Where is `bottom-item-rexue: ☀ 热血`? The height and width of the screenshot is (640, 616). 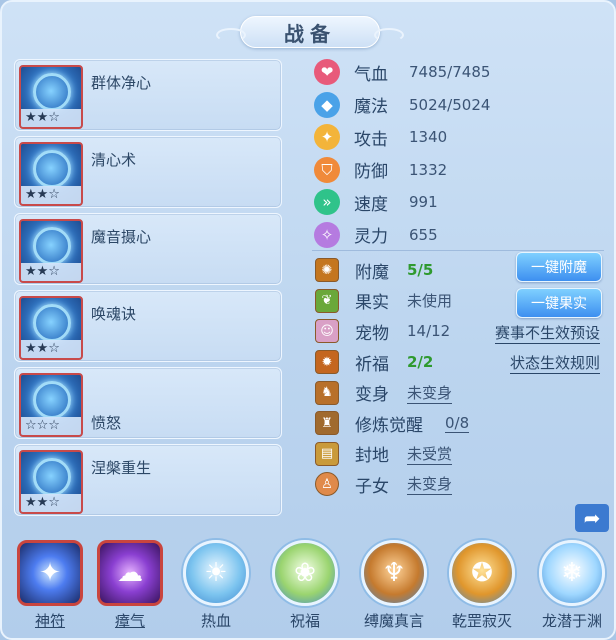 bottom-item-rexue: ☀ 热血 is located at coordinates (216, 585).